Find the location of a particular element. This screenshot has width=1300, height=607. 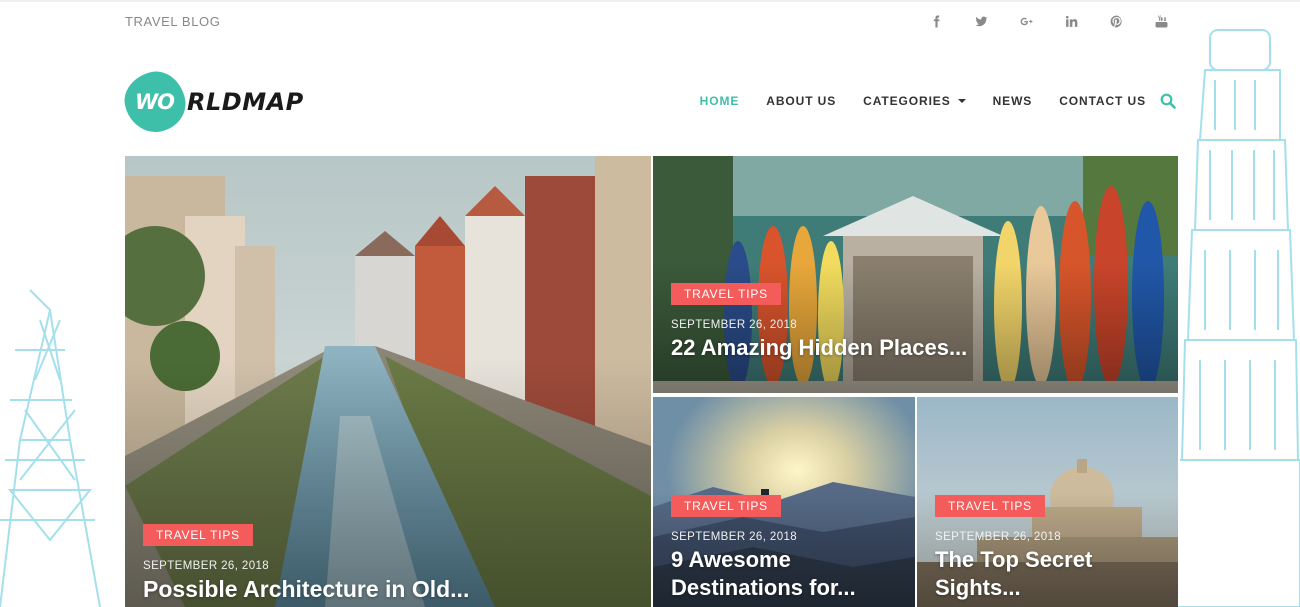

top-border is located at coordinates (650, 1).